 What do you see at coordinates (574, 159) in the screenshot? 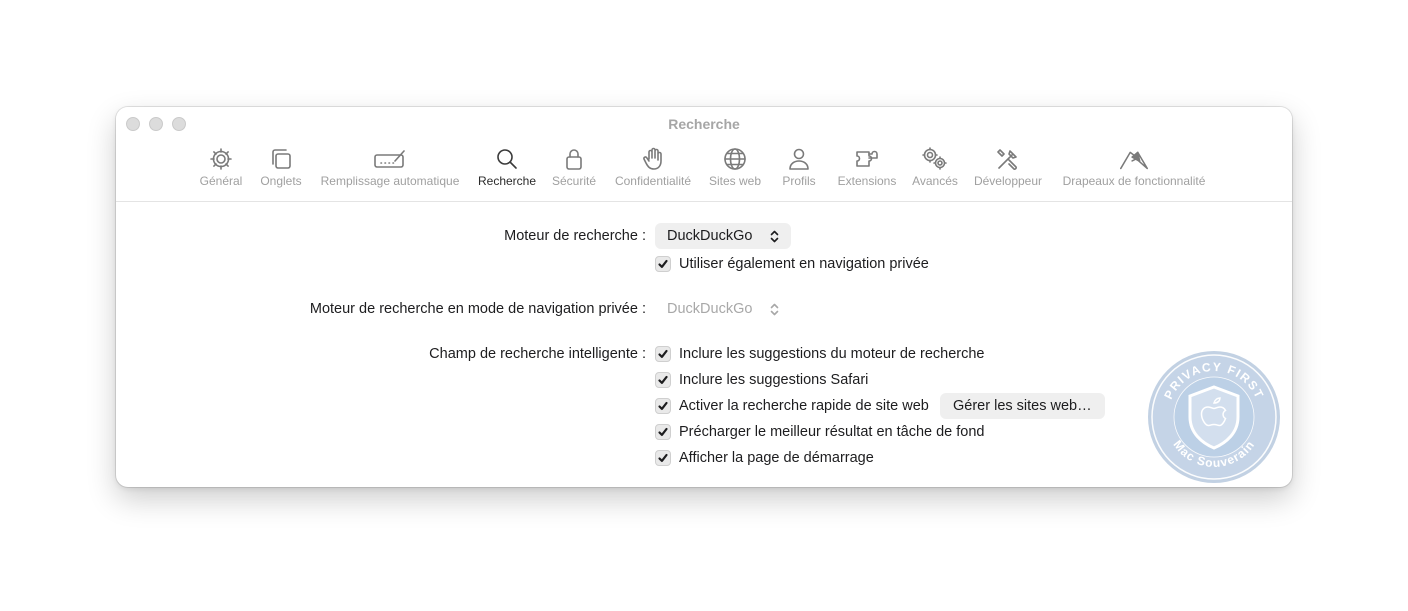
I see `lock-icon` at bounding box center [574, 159].